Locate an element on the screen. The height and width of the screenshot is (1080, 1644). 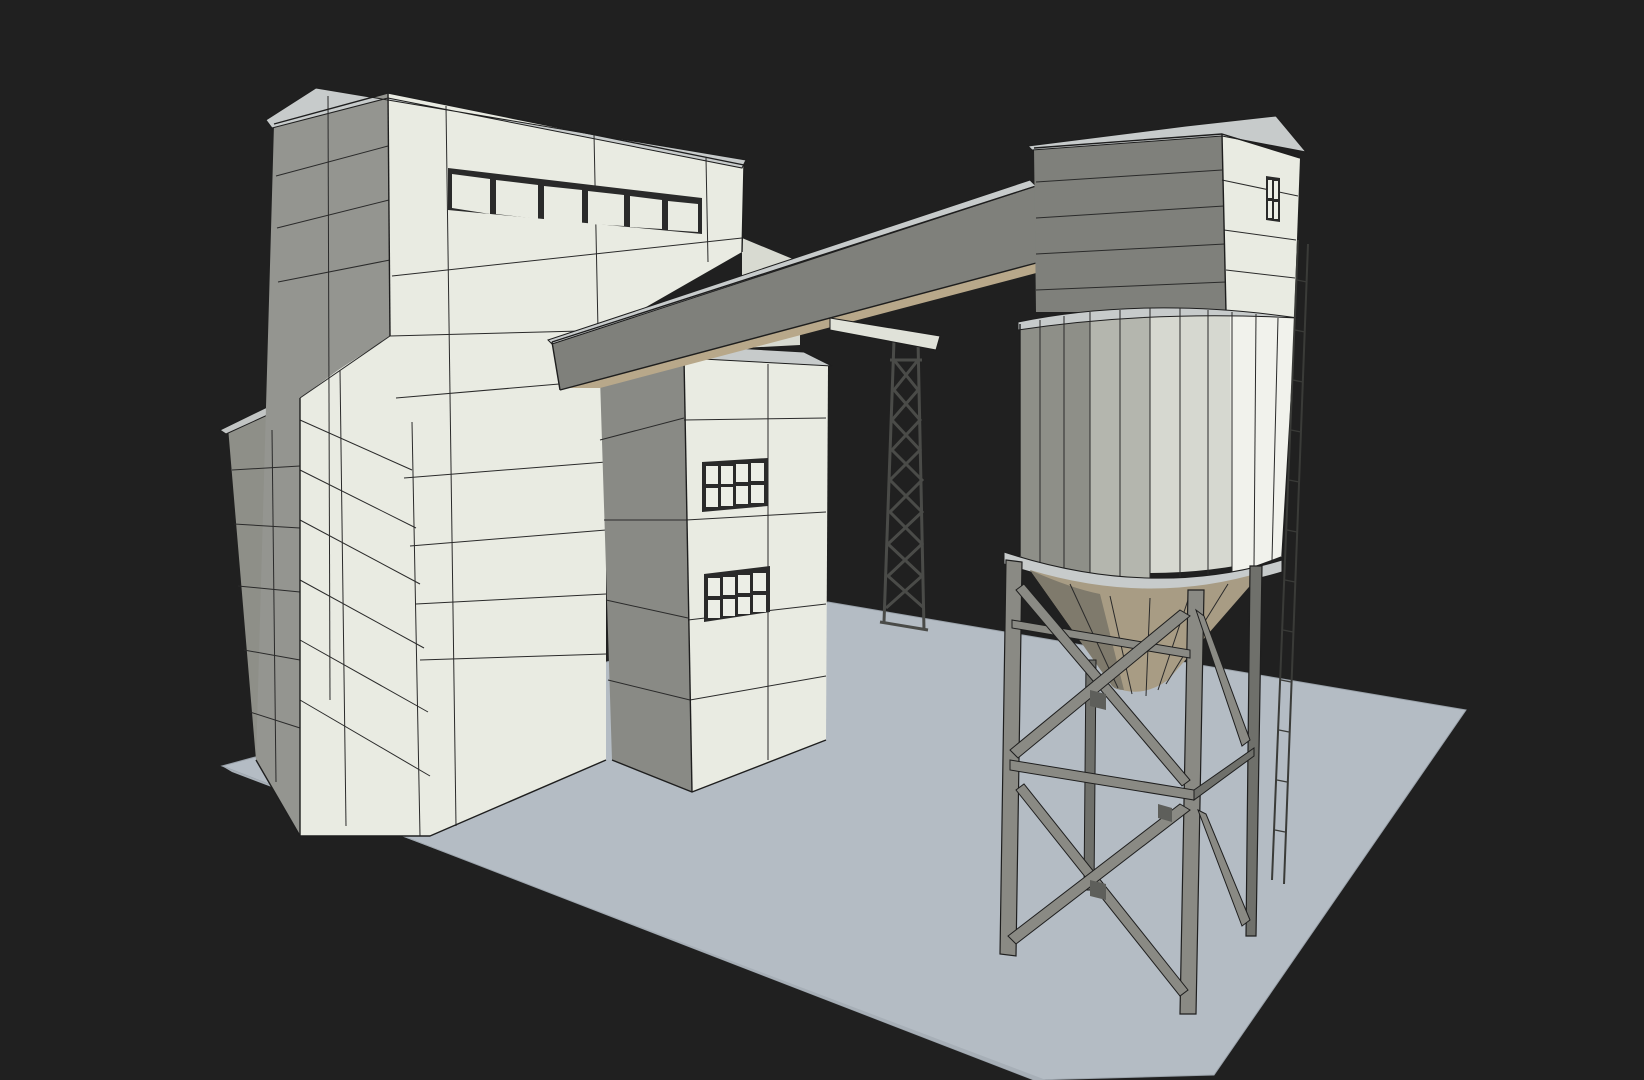
lattice-support-tower is located at coordinates (904, 485).